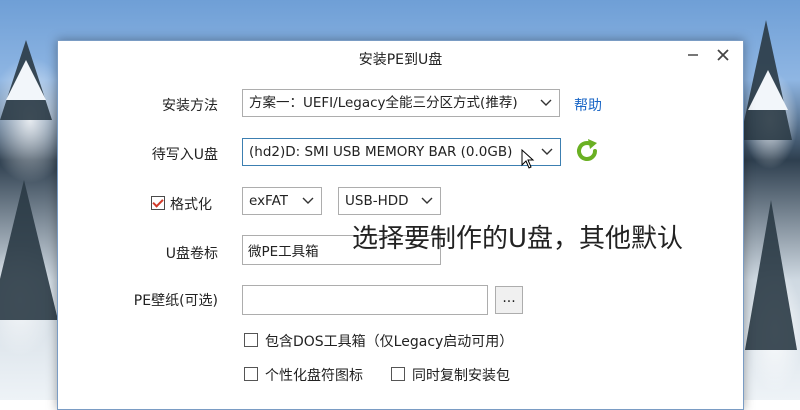  I want to click on custom-drive-icon-label: 个性化盘符图标, so click(314, 376).